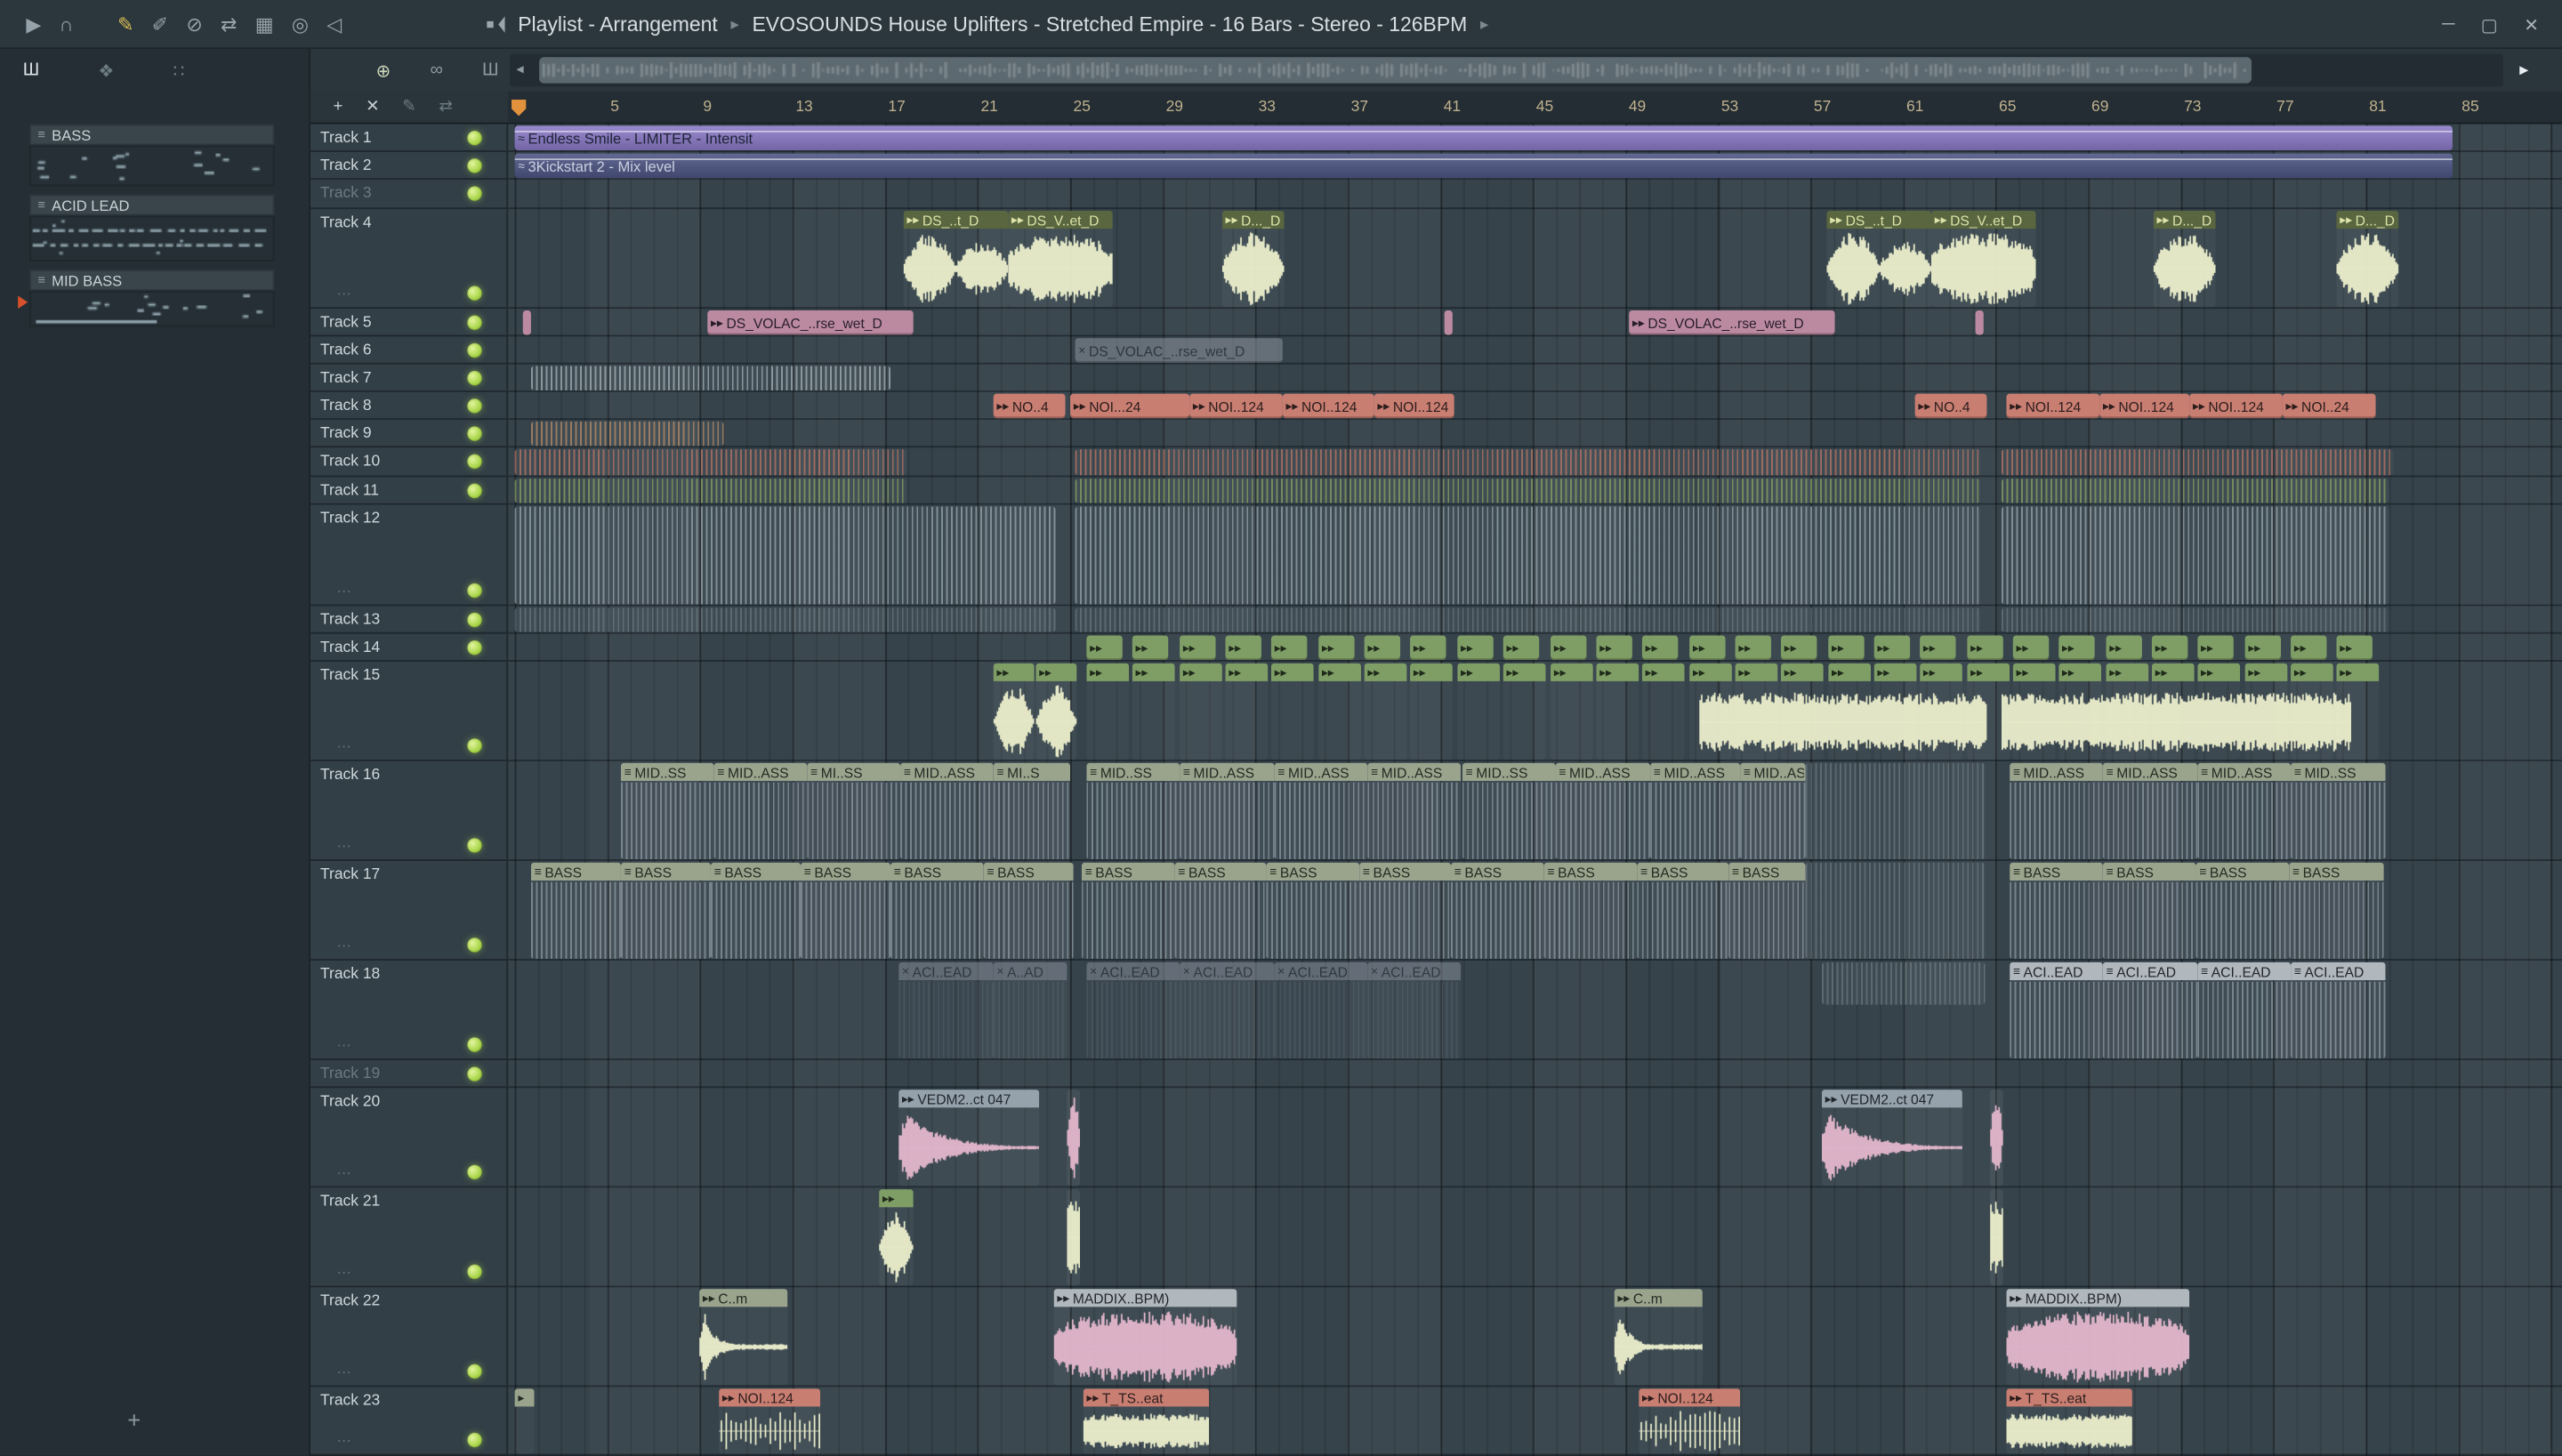  I want to click on track-name: Track 22, so click(350, 1301).